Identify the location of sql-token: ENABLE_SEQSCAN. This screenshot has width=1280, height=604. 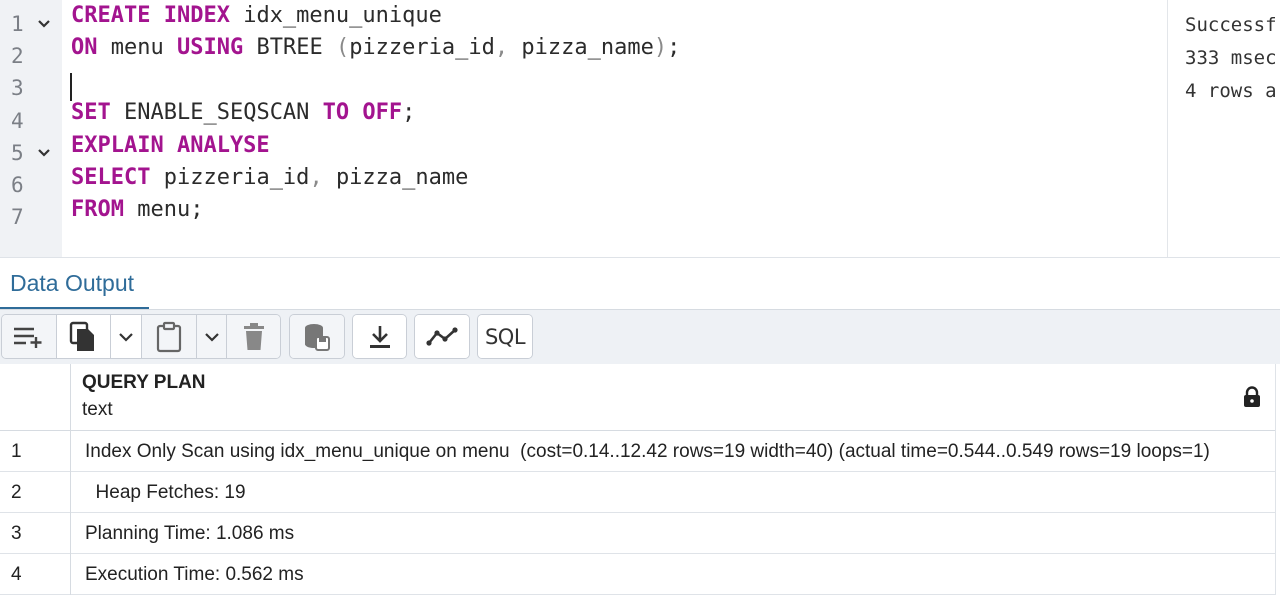
(216, 112).